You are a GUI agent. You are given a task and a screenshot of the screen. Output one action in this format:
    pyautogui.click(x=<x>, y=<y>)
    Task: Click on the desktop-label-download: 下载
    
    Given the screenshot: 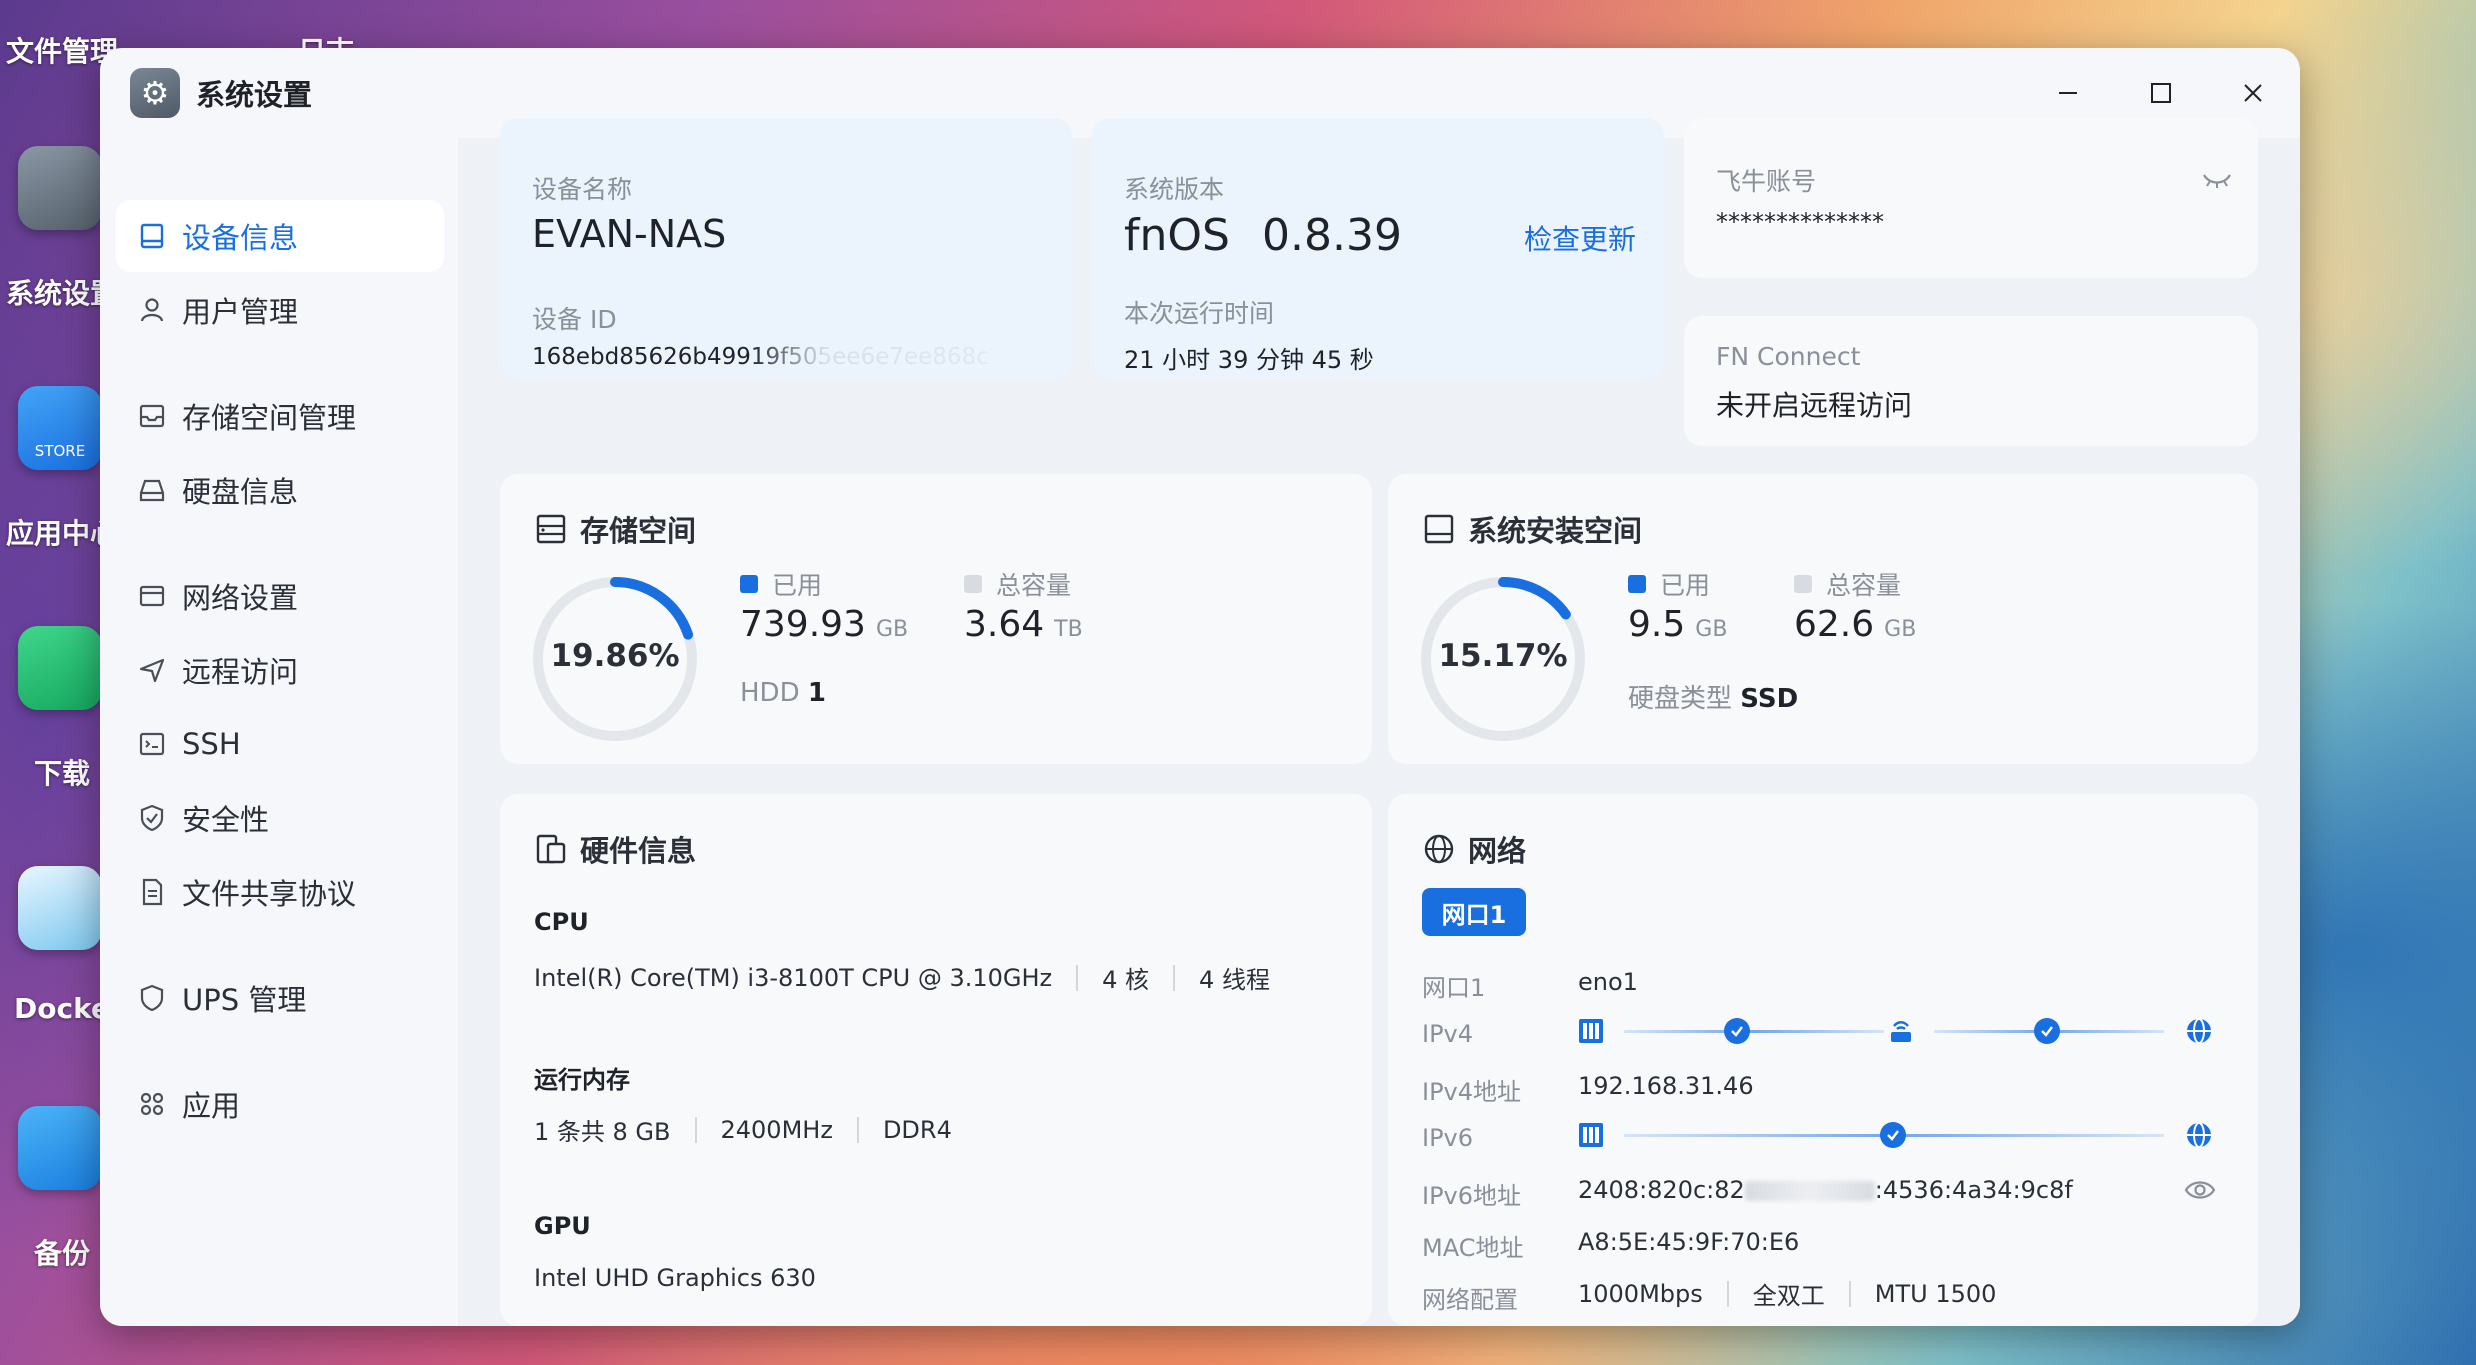 What is the action you would take?
    pyautogui.click(x=62, y=772)
    